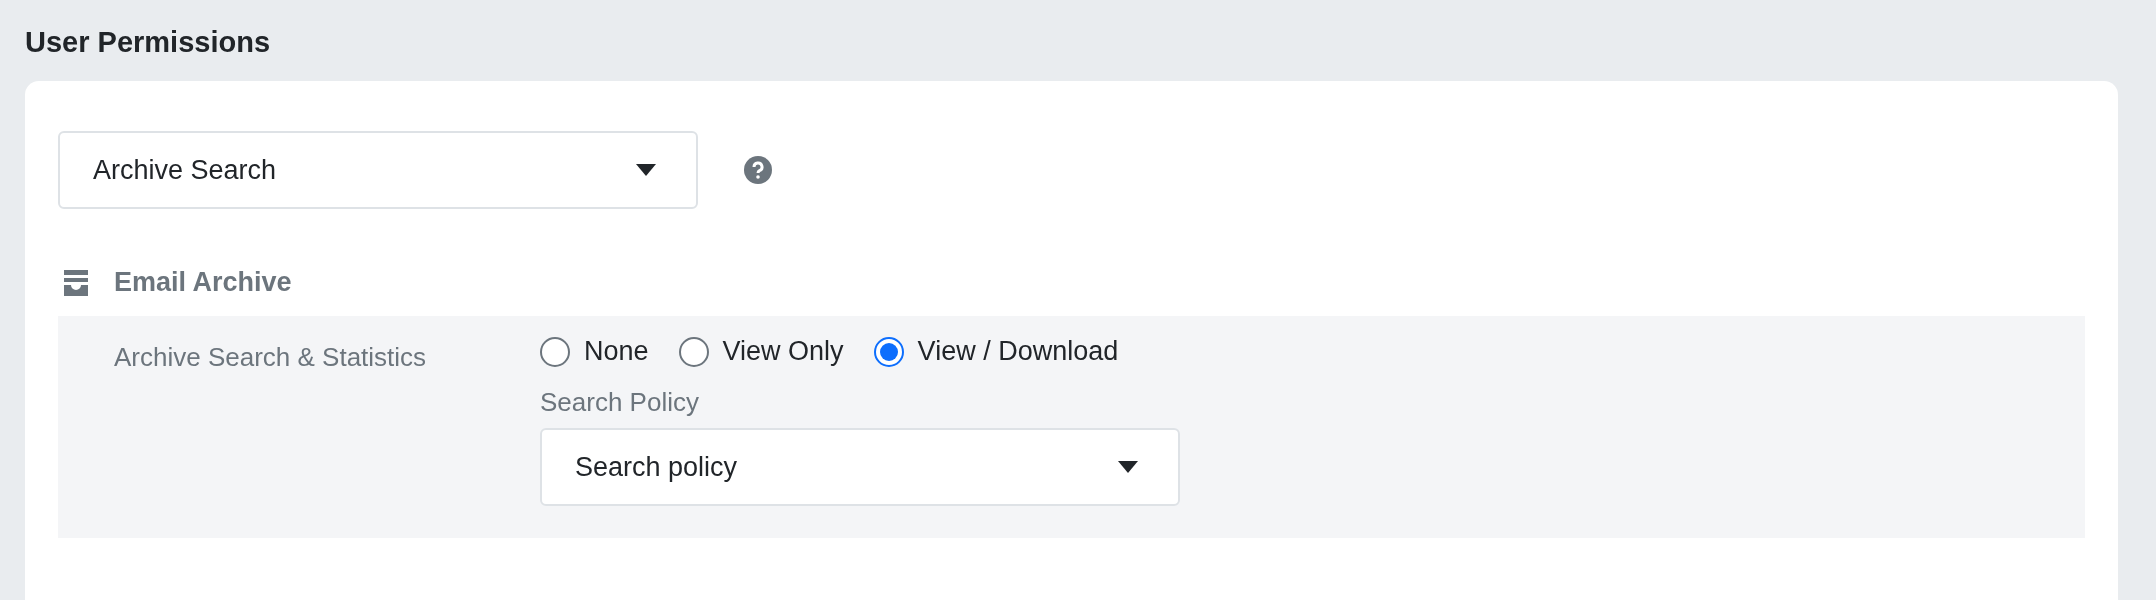  What do you see at coordinates (860, 467) in the screenshot?
I see `policy-select: Search policy` at bounding box center [860, 467].